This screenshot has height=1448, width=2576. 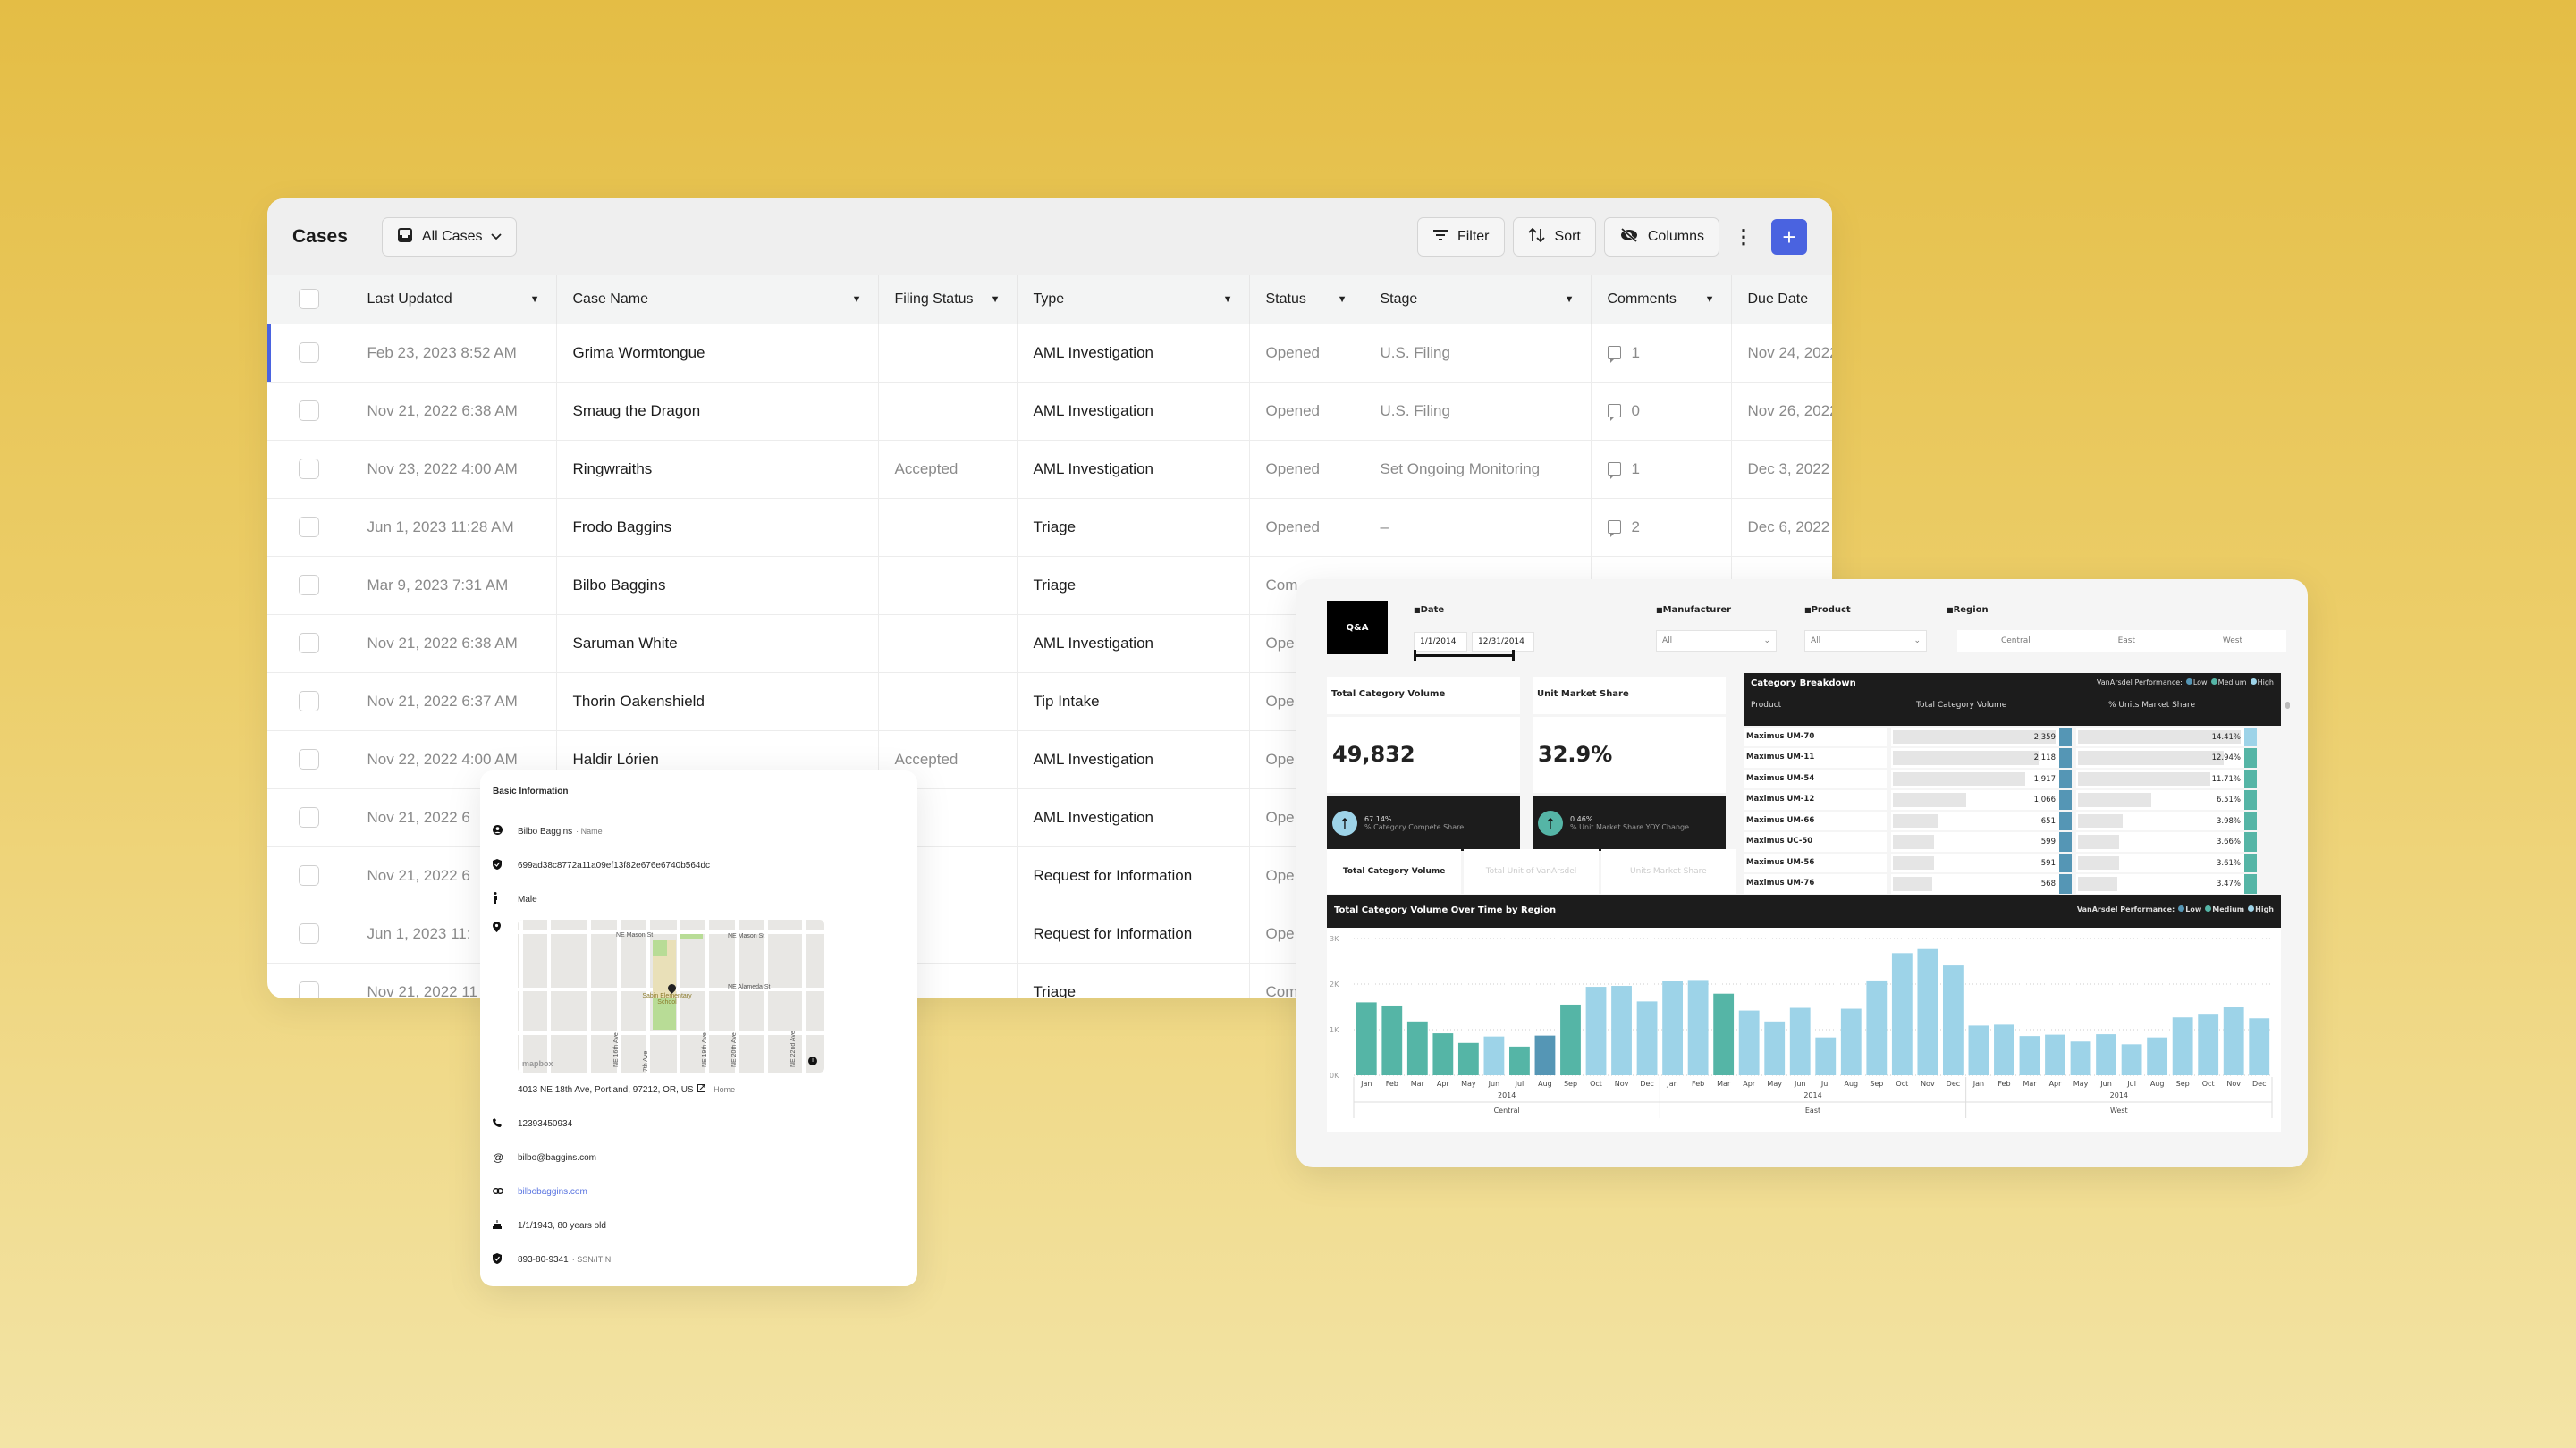 What do you see at coordinates (717, 353) in the screenshot?
I see `case-name-cell: Grima Wormtongue` at bounding box center [717, 353].